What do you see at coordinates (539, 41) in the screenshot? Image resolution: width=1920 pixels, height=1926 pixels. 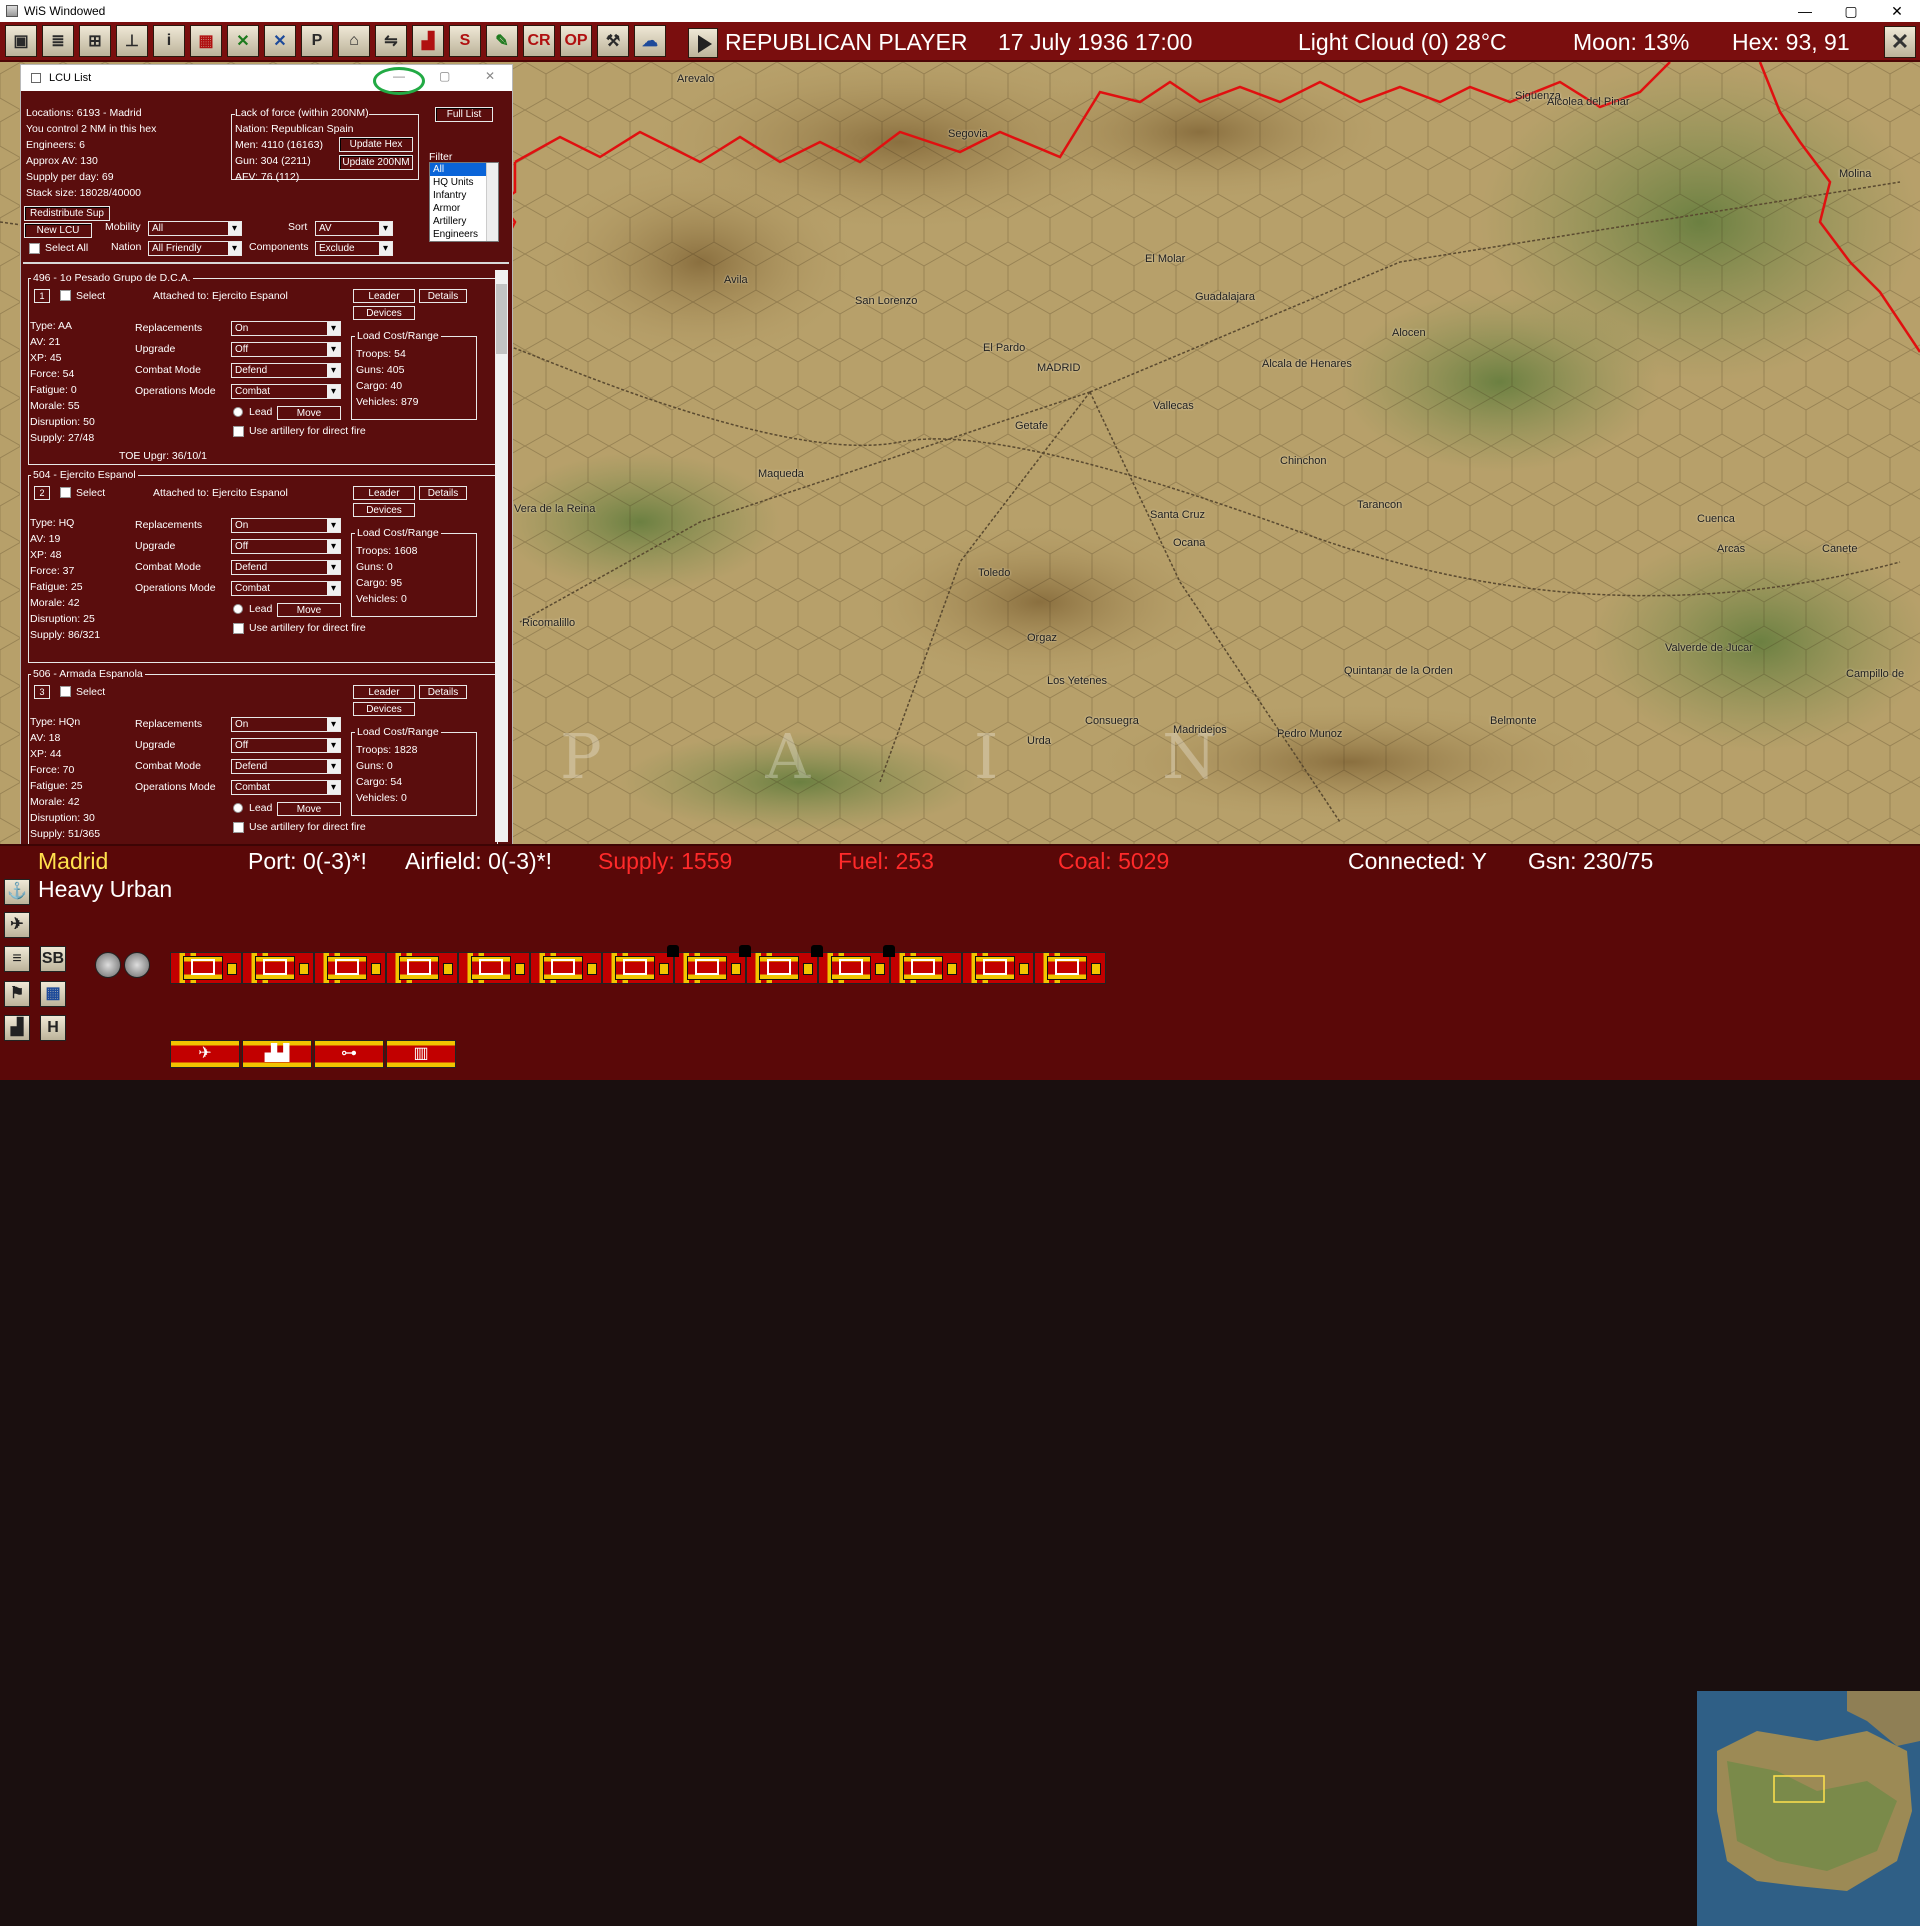 I see `cr-icon: CR` at bounding box center [539, 41].